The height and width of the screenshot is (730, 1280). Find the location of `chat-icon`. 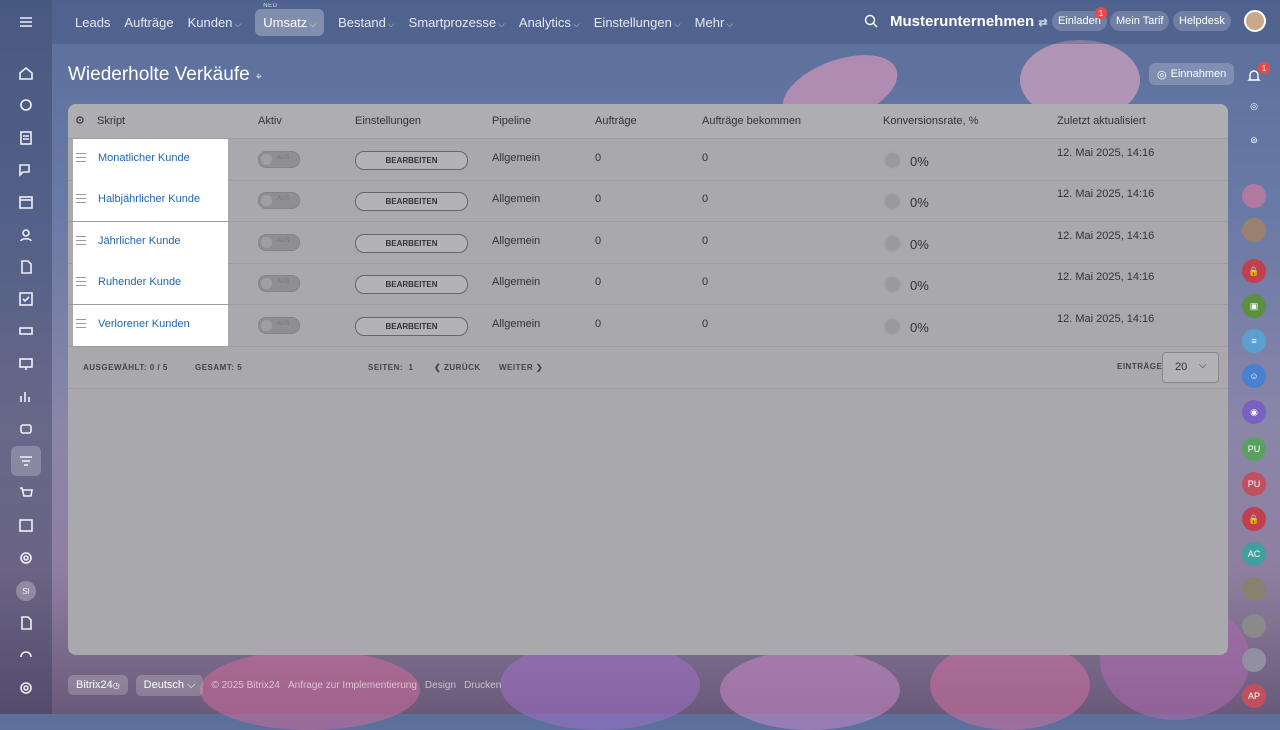

chat-icon is located at coordinates (26, 170).